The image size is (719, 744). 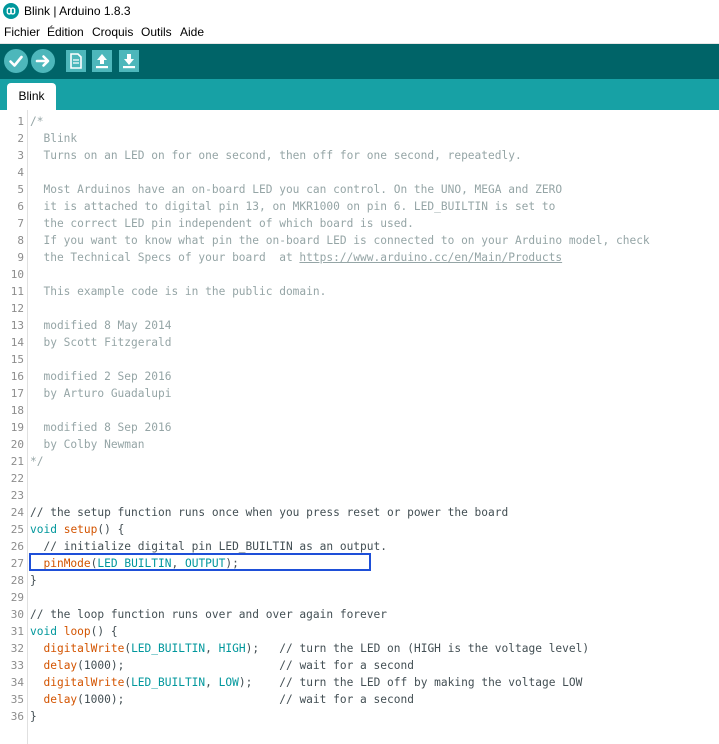 I want to click on verify-button, so click(x=16, y=61).